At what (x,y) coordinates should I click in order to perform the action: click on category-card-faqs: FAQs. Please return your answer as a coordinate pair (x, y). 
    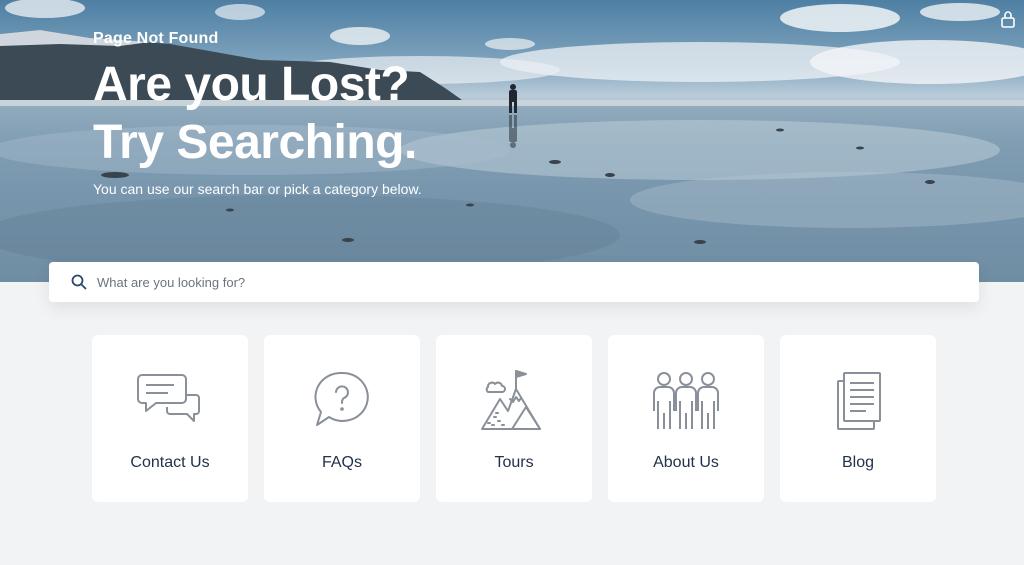
    Looking at the image, I should click on (342, 418).